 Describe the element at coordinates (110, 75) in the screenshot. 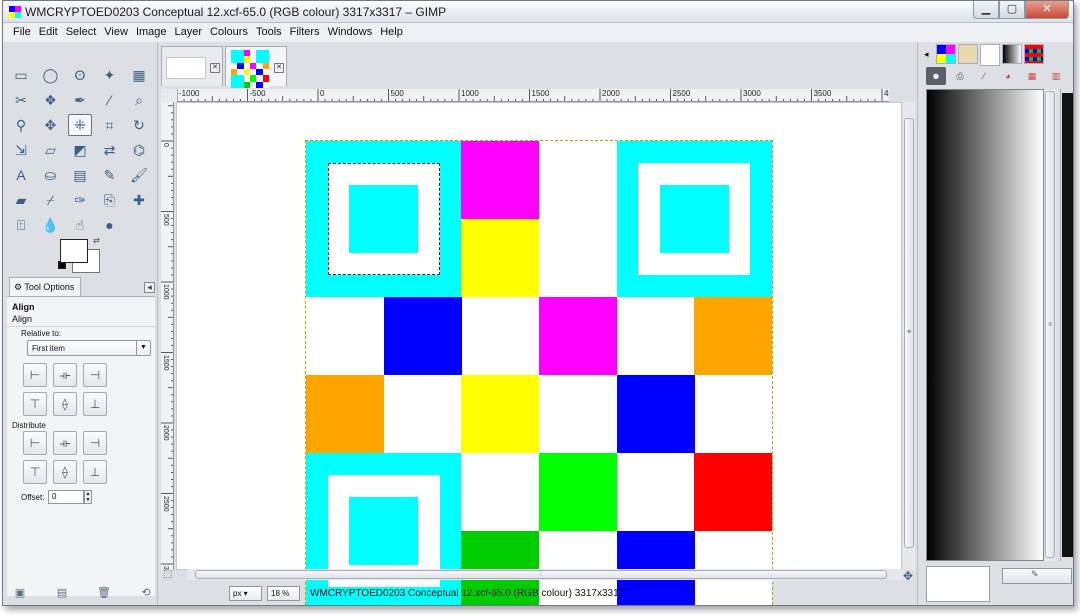

I see `fuzzy-select-icon: ✦` at that location.